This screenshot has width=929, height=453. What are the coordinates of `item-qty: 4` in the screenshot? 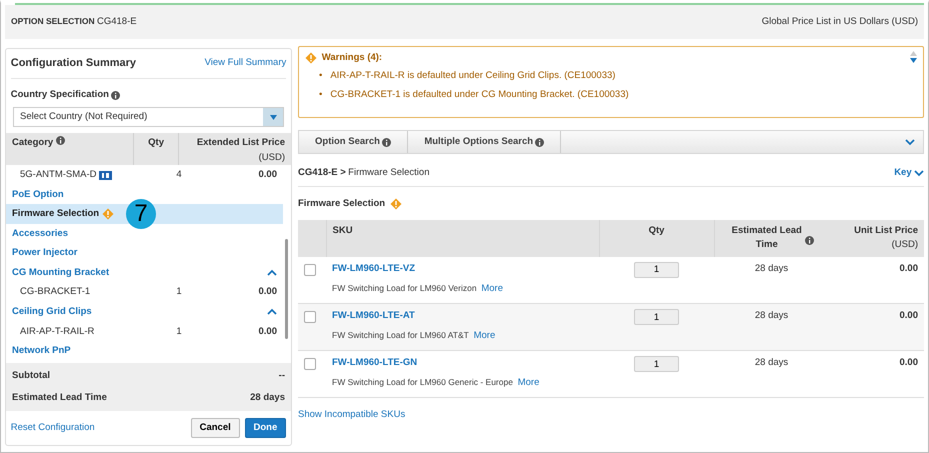 It's located at (179, 174).